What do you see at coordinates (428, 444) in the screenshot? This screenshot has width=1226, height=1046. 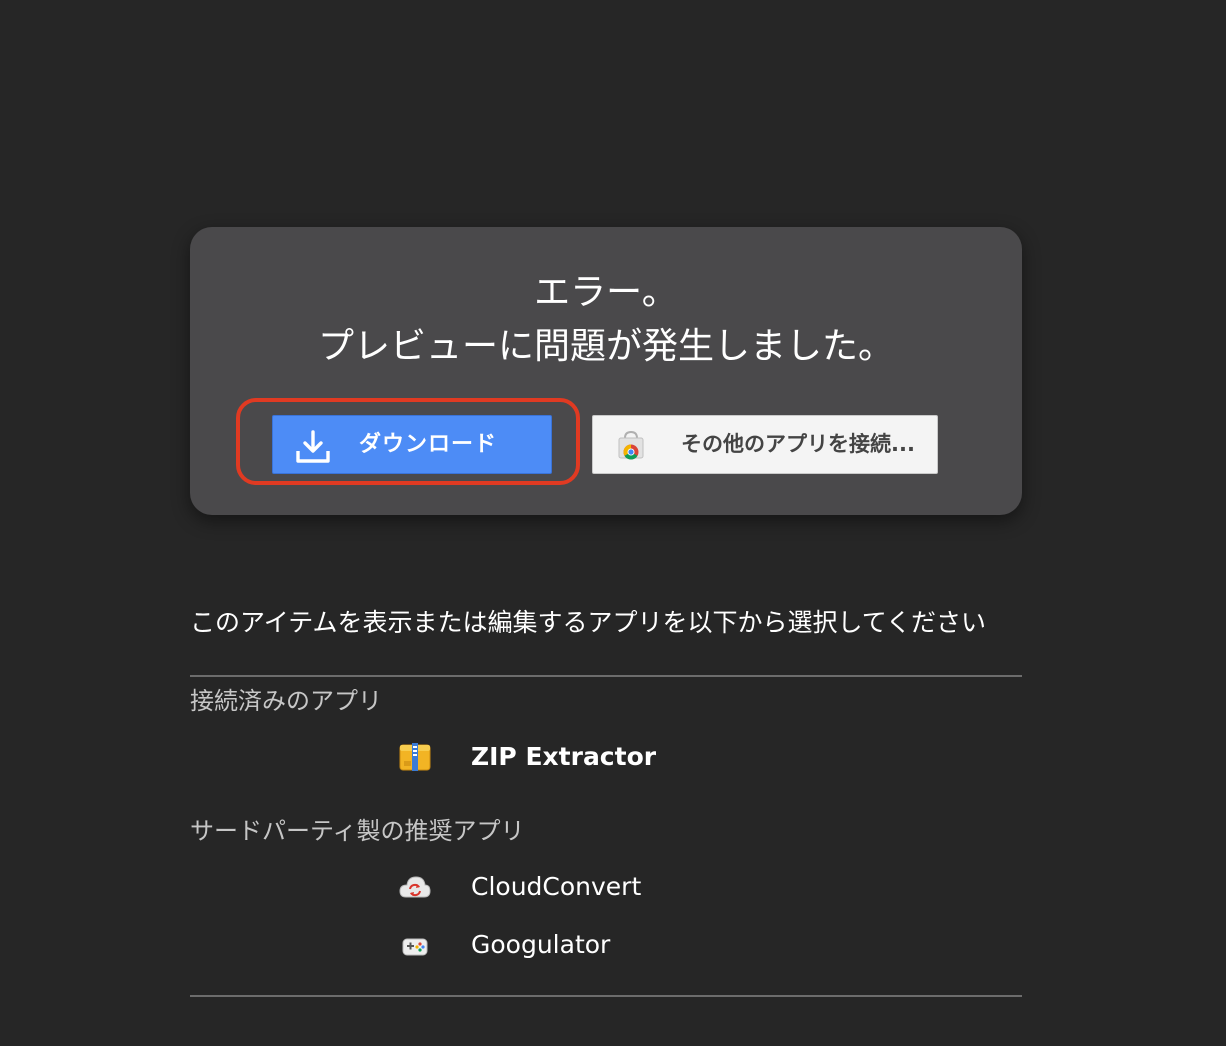 I see `download-label: ダウンロード` at bounding box center [428, 444].